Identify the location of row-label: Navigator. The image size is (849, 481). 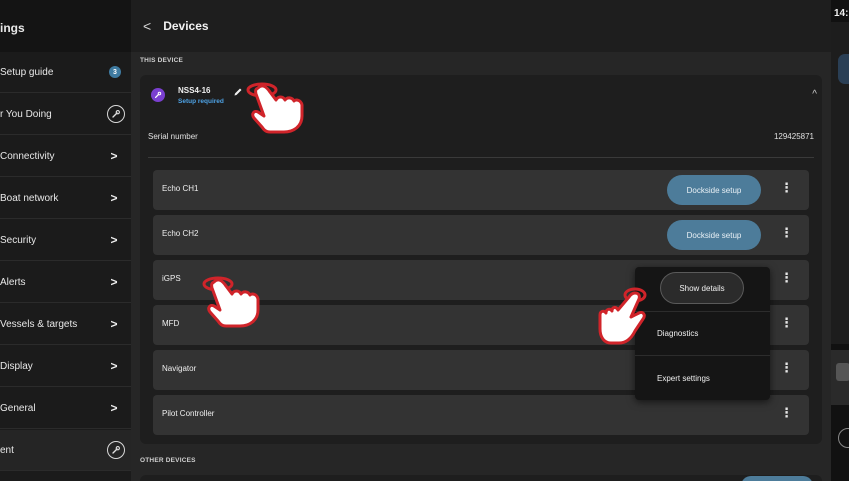
(179, 368).